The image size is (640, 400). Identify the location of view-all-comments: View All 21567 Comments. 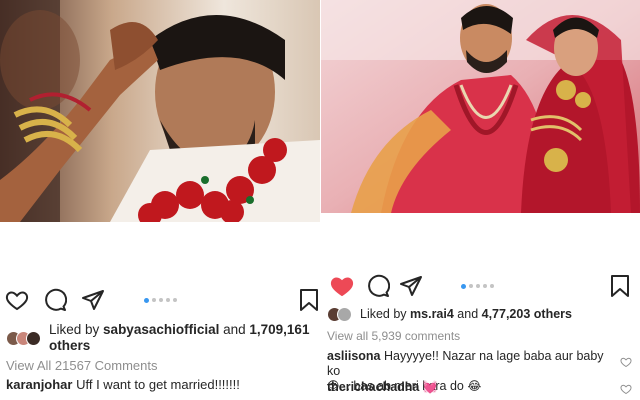
(82, 365).